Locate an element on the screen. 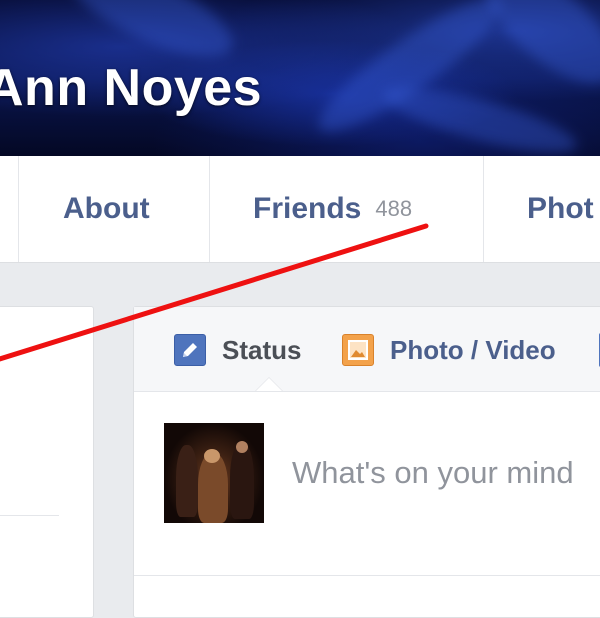 The image size is (600, 618). panel-divider is located at coordinates (29, 515).